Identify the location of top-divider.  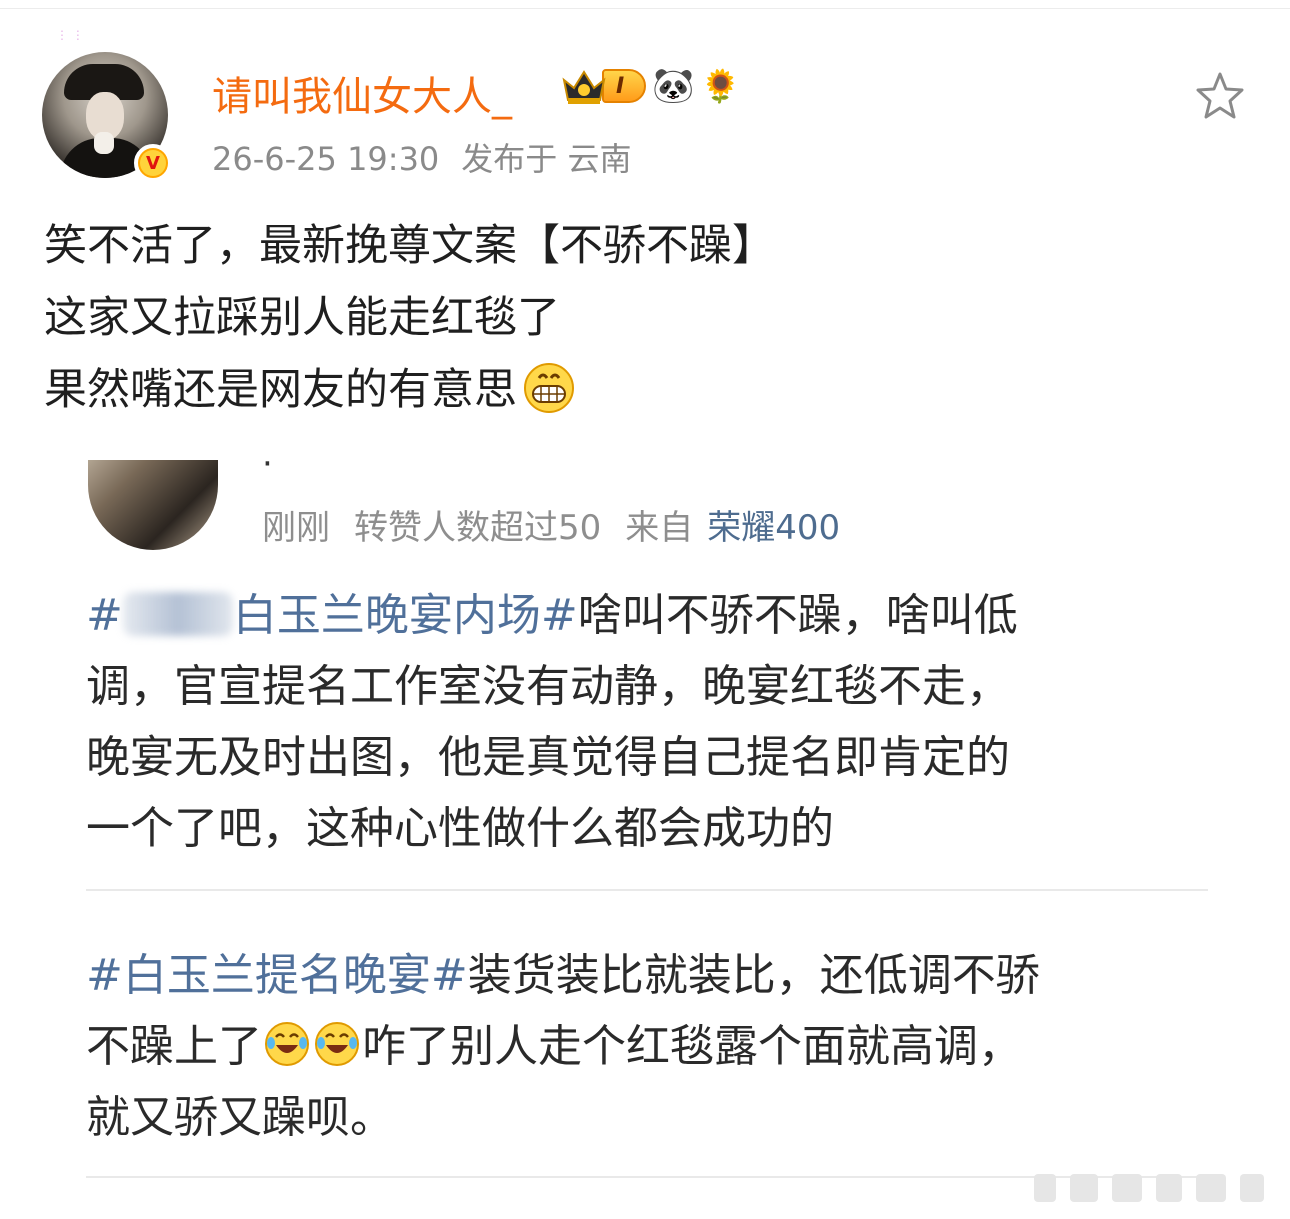
(645, 8).